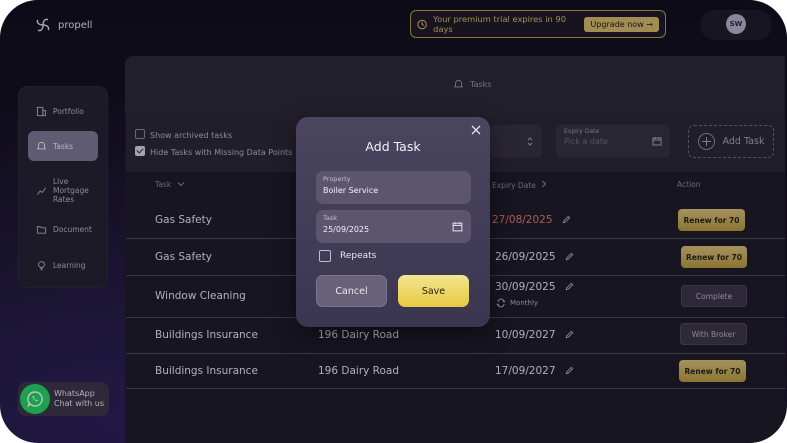 This screenshot has width=787, height=443. What do you see at coordinates (358, 256) in the screenshot?
I see `repeats-label: Repeats` at bounding box center [358, 256].